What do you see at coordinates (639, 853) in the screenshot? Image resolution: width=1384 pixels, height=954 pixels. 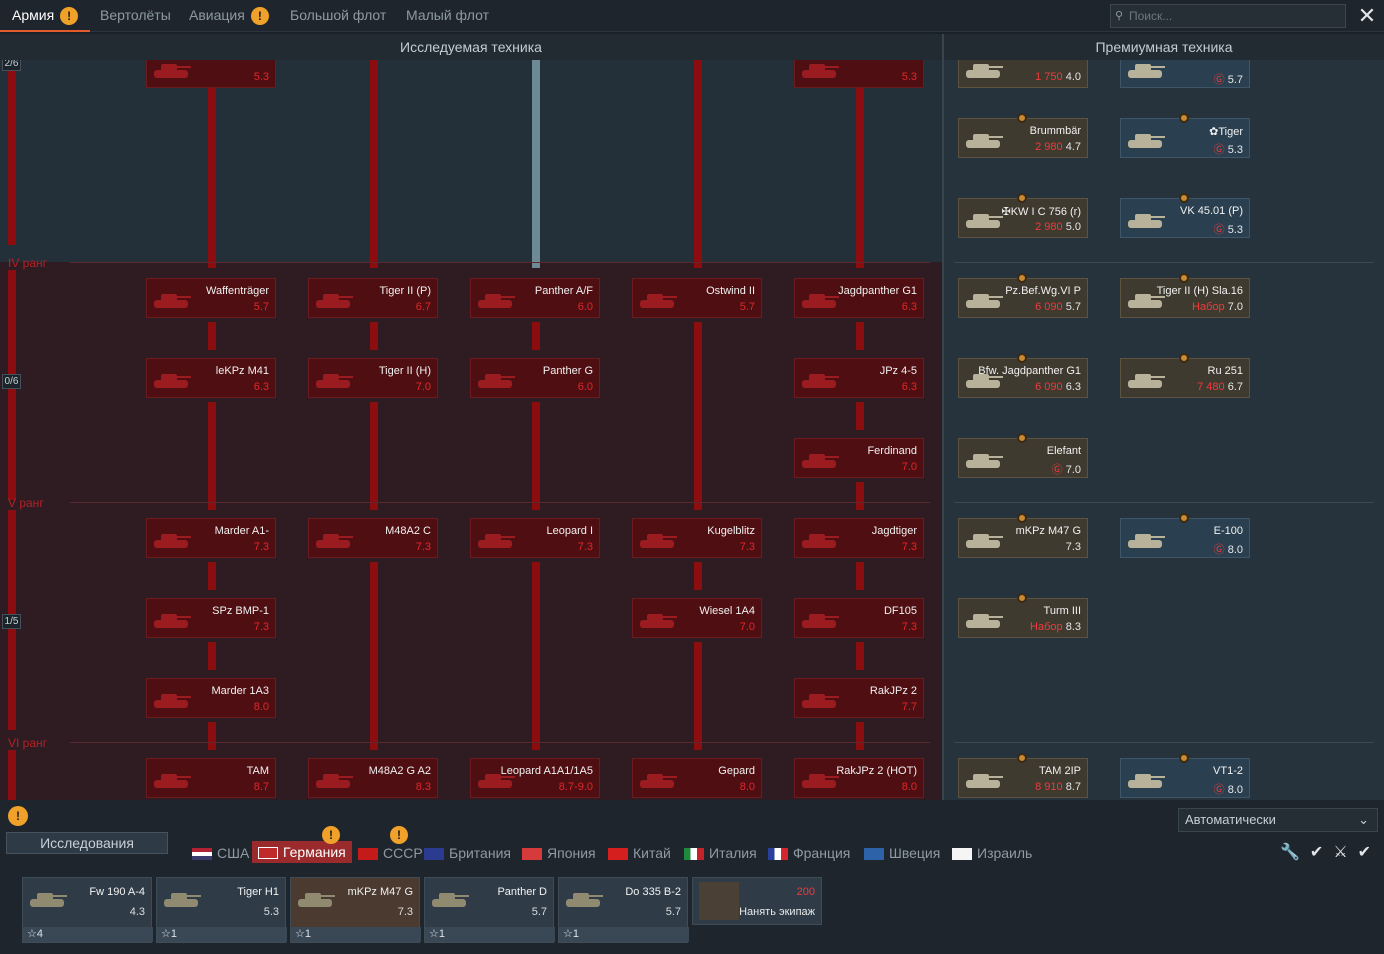 I see `nation-china: Китай` at bounding box center [639, 853].